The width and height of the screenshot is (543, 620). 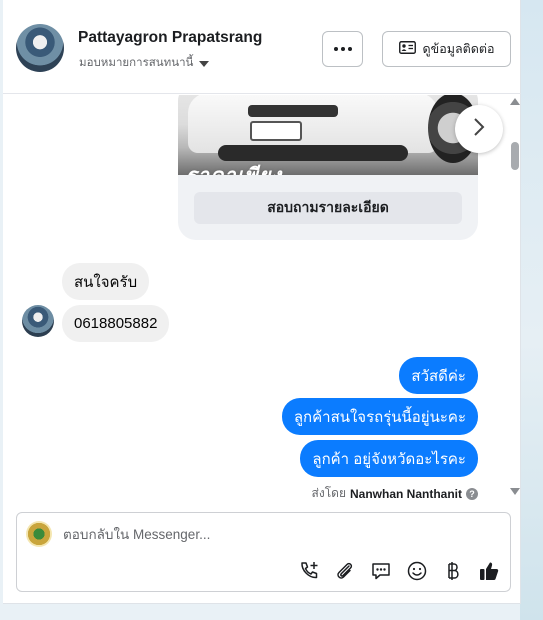 What do you see at coordinates (38, 321) in the screenshot?
I see `sender-avatar` at bounding box center [38, 321].